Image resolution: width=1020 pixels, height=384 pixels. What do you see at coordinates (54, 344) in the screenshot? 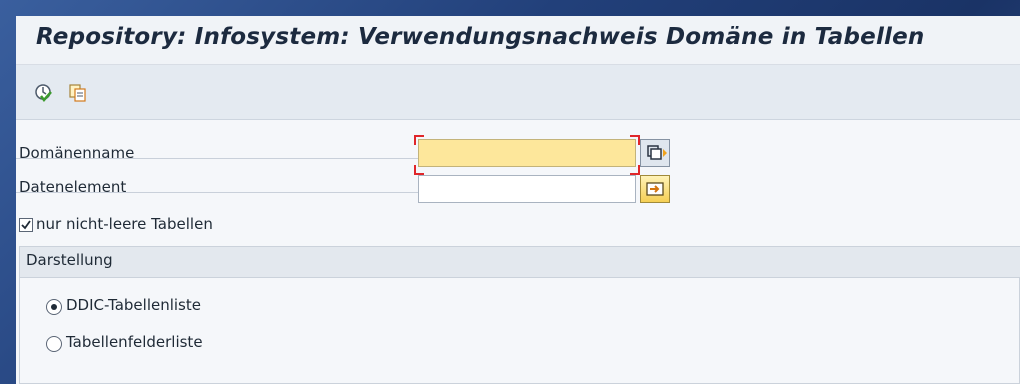
I see `tabellenfelderliste-radio` at bounding box center [54, 344].